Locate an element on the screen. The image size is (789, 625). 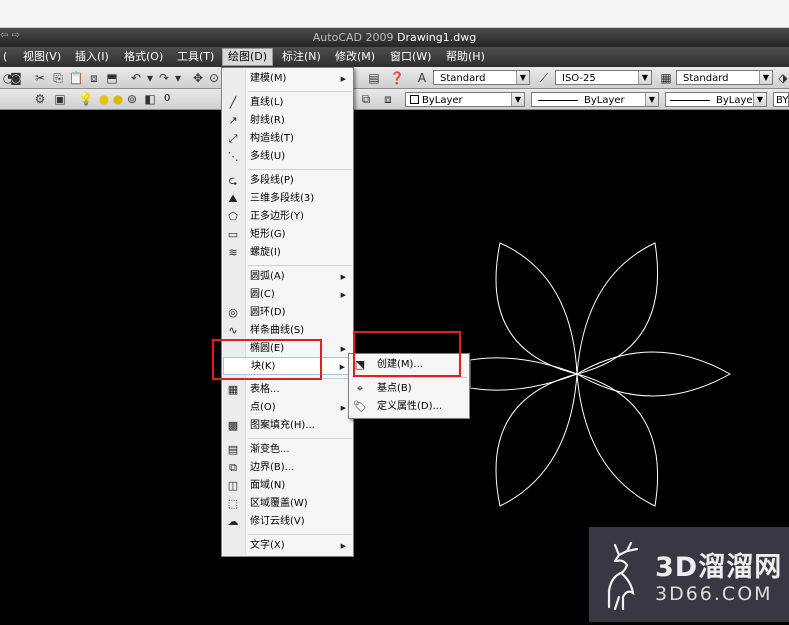
text-style-combo: Standard ▼ is located at coordinates (481, 77).